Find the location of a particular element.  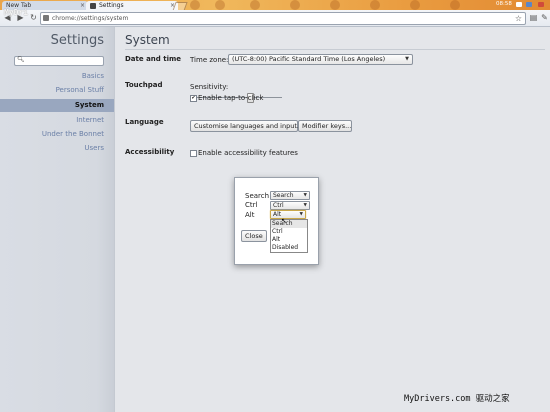

settings-search-input: 🔍︎ is located at coordinates (59, 61).